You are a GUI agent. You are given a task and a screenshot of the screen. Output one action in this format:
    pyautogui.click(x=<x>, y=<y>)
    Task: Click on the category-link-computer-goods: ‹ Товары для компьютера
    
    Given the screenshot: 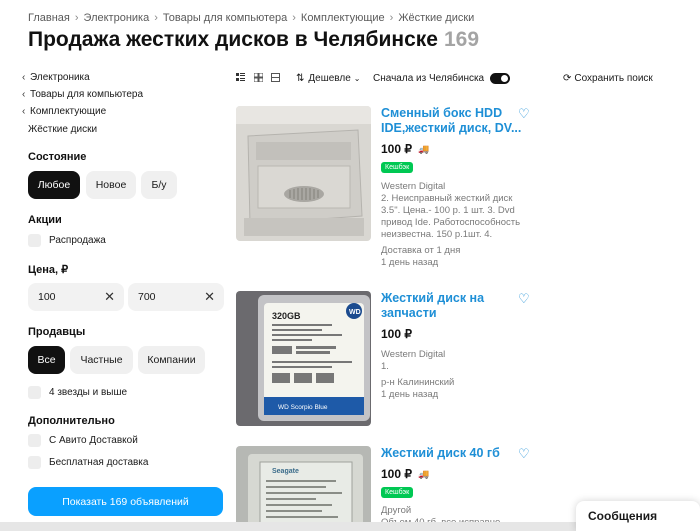 What is the action you would take?
    pyautogui.click(x=82, y=94)
    